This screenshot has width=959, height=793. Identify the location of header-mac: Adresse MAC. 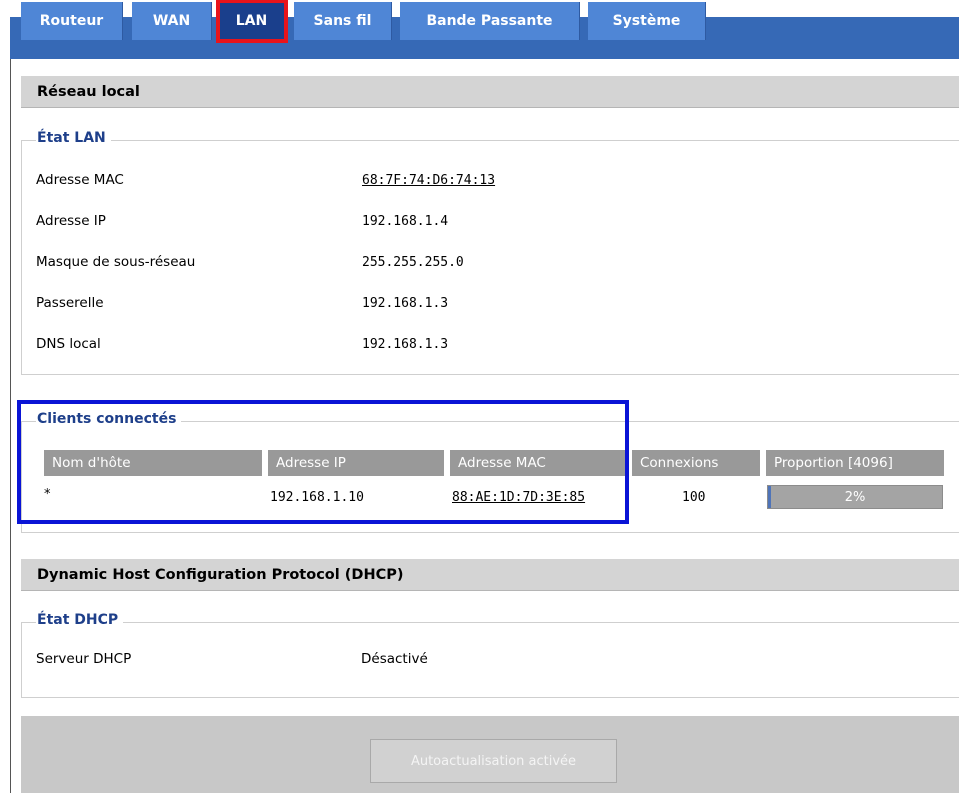
(538, 463).